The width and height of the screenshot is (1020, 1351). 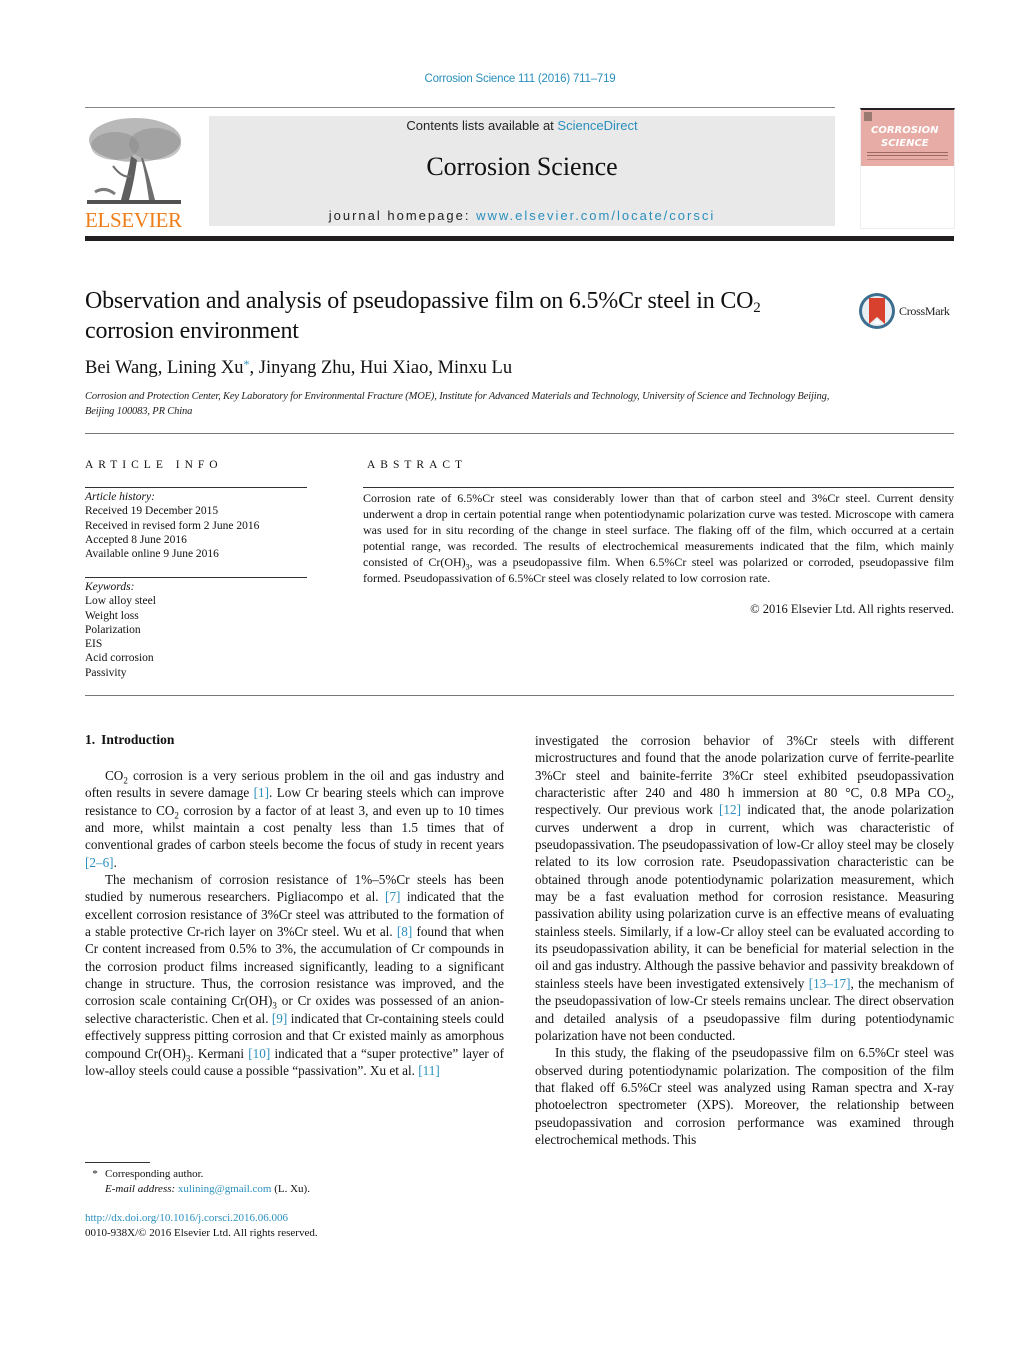 I want to click on section-heading-introduction: 1. Introduction, so click(x=129, y=740).